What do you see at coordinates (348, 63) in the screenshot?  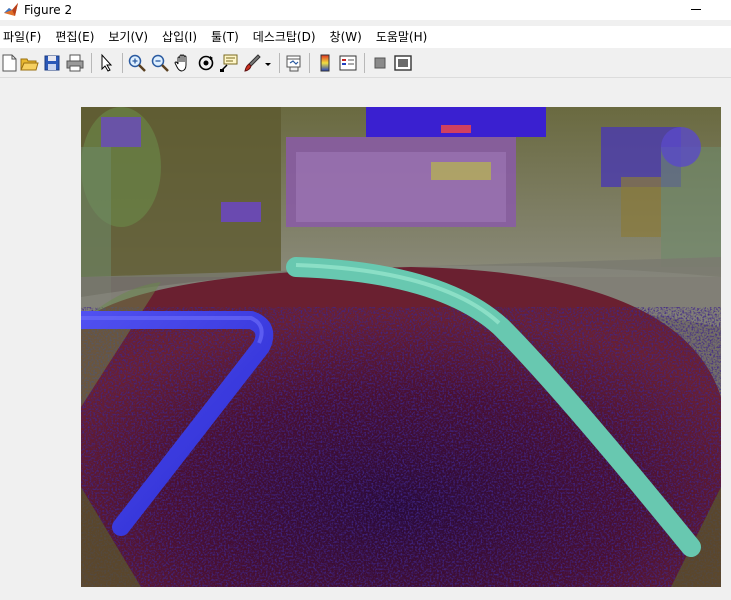 I see `insert-legend-icon` at bounding box center [348, 63].